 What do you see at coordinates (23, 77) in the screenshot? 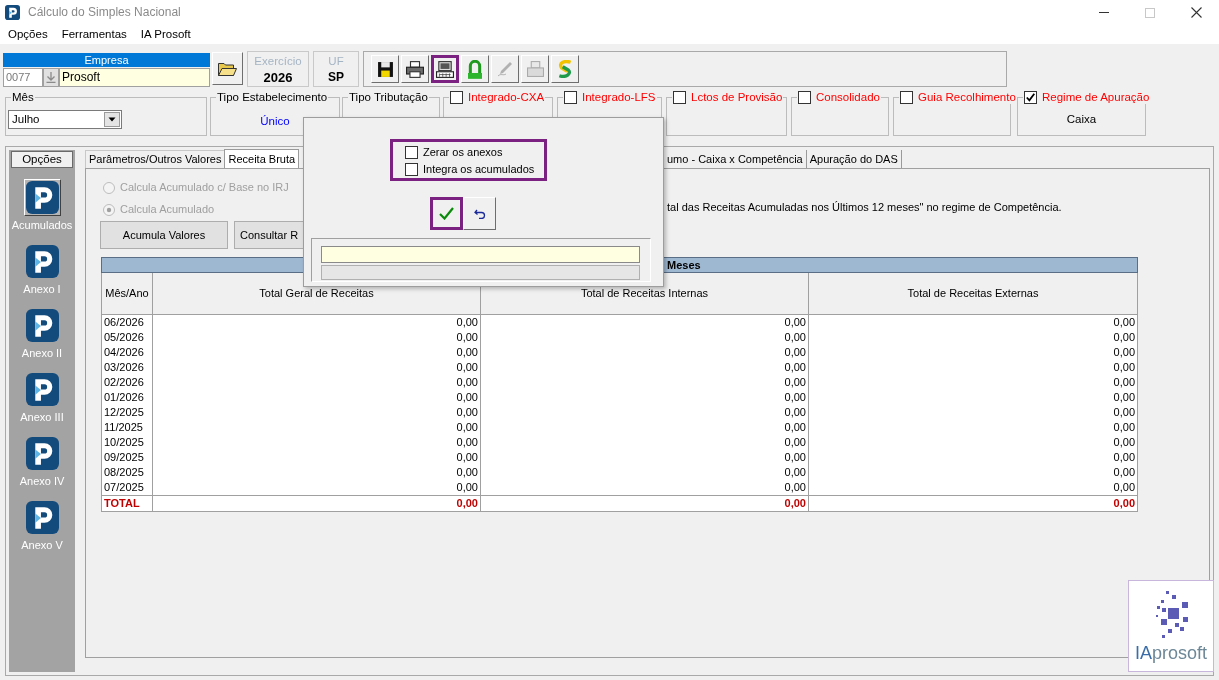
I see `code-field: 0077` at bounding box center [23, 77].